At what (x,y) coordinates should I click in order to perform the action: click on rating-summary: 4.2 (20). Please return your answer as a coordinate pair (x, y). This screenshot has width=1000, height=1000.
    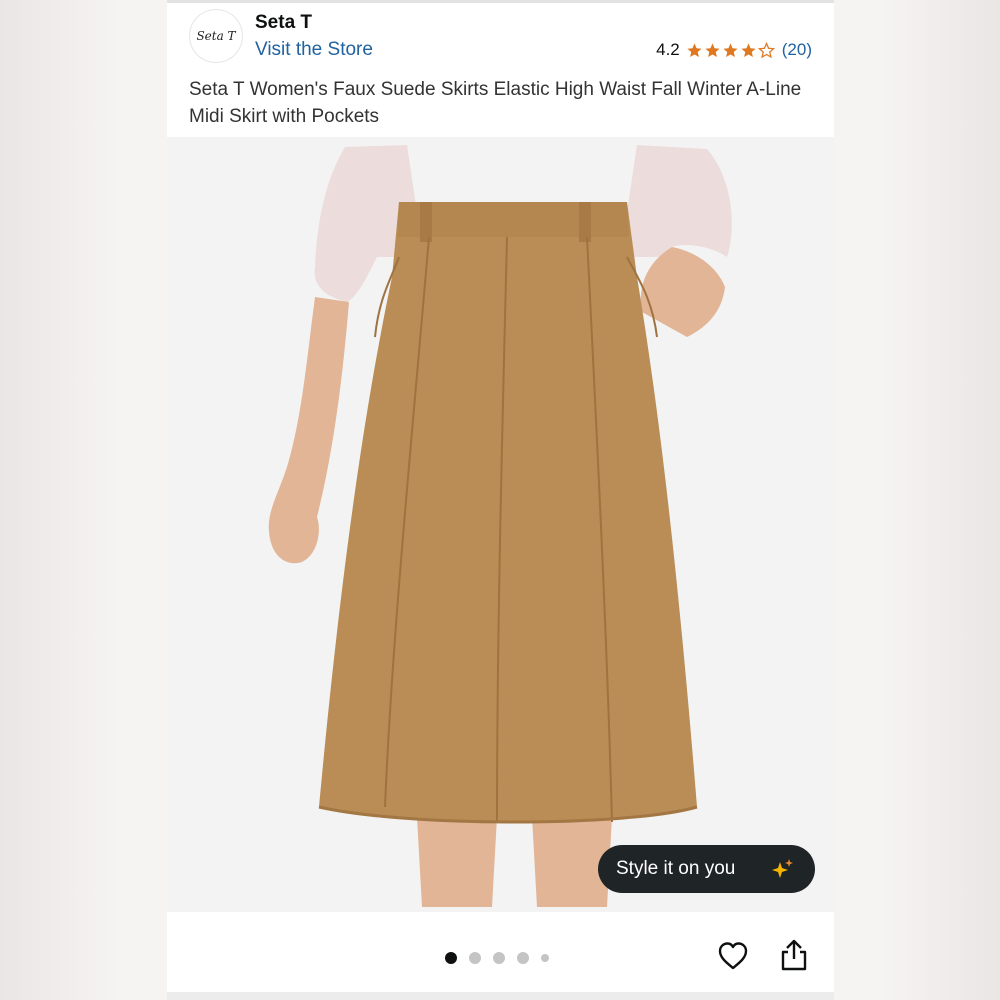
    Looking at the image, I should click on (734, 50).